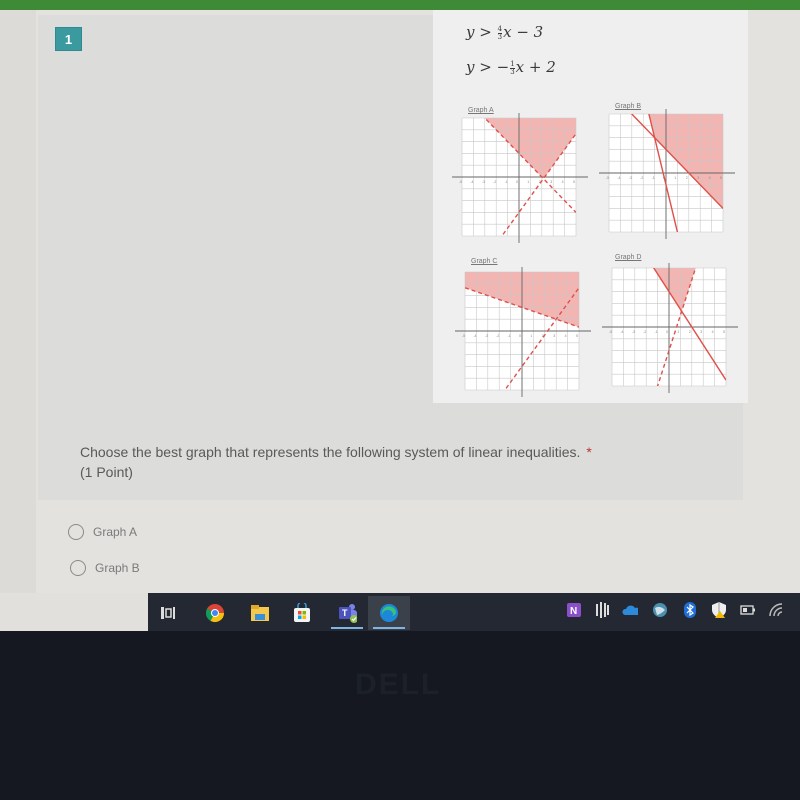 The width and height of the screenshot is (800, 800). I want to click on graph-c: -5 -4 -3 -2 -1 0 1 2 3 4 5, so click(523, 332).